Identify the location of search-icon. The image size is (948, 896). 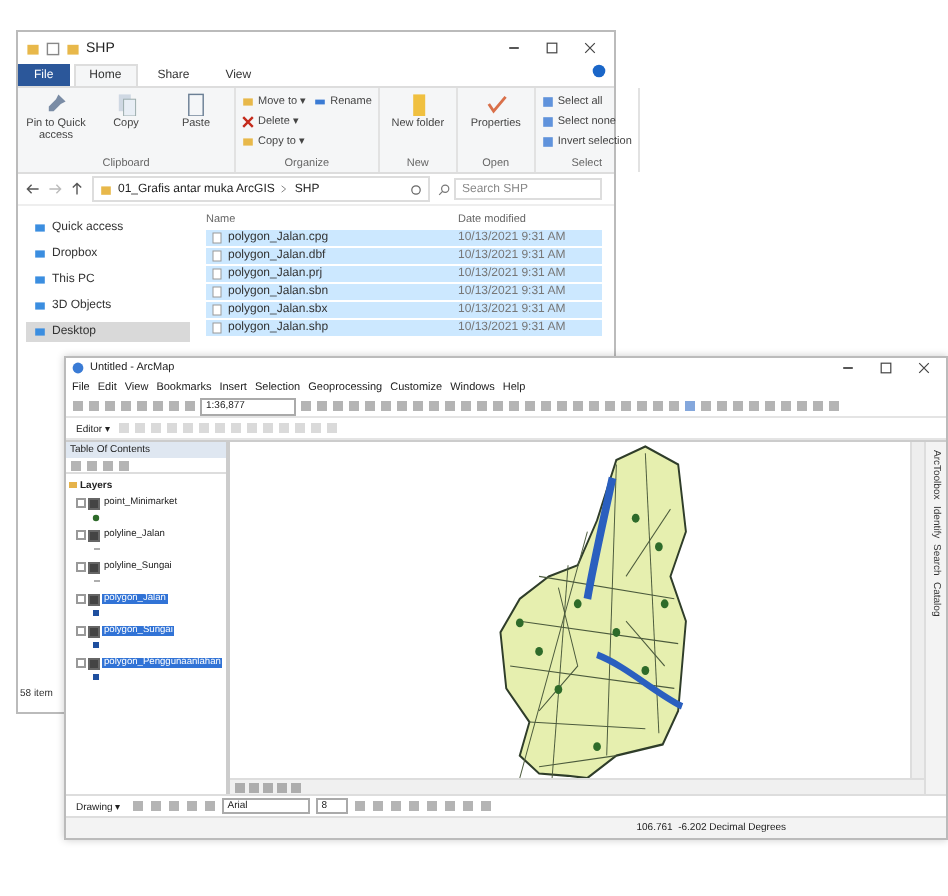
(444, 189).